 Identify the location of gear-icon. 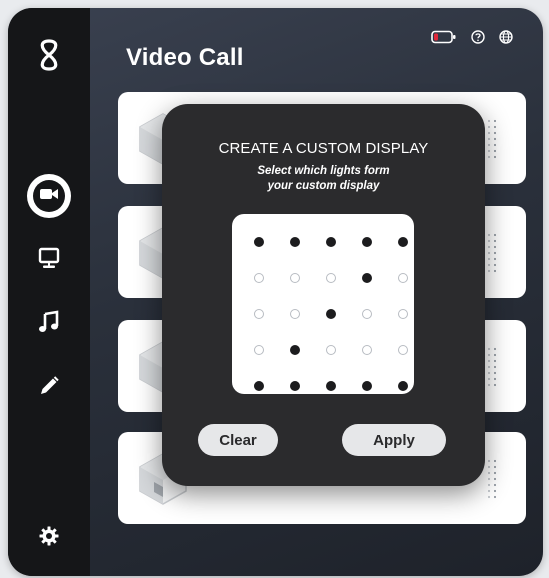
(49, 538).